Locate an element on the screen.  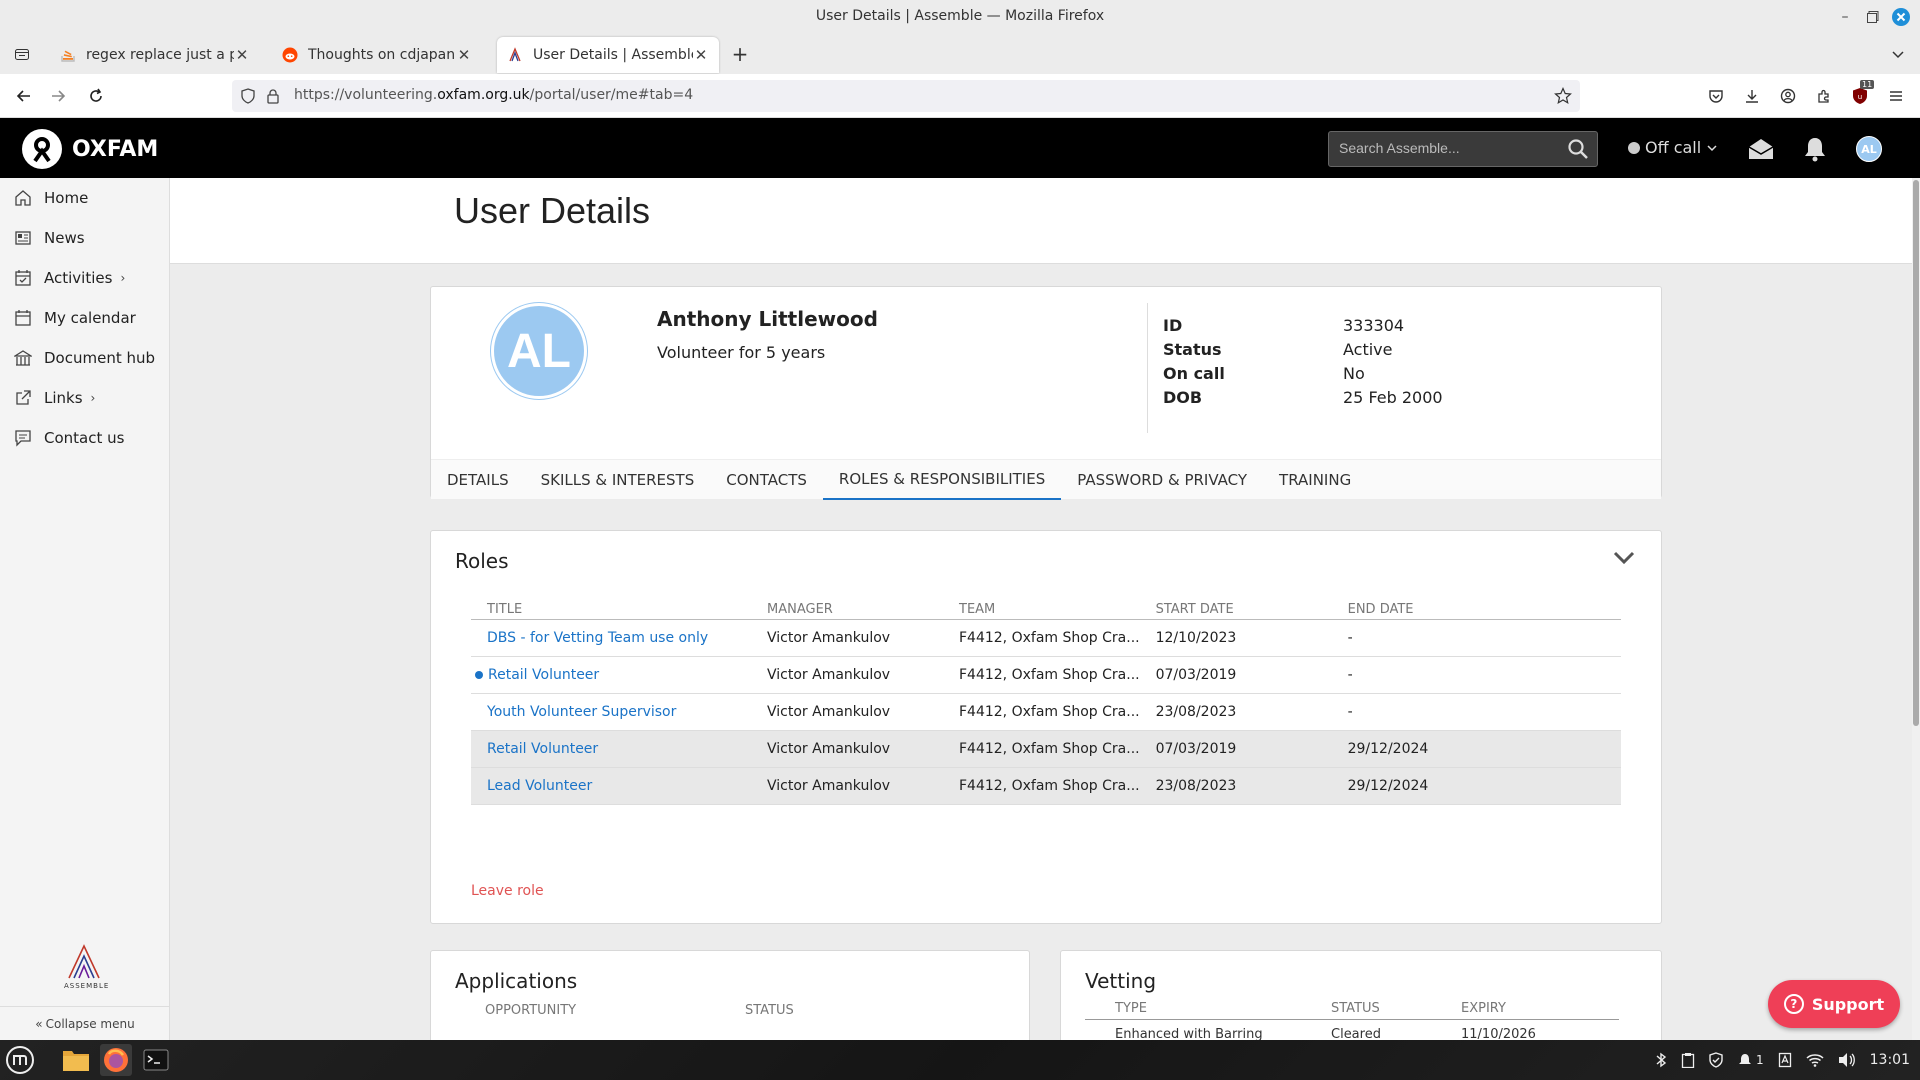
sidebar-item-document-hub: Document hub is located at coordinates (84, 358).